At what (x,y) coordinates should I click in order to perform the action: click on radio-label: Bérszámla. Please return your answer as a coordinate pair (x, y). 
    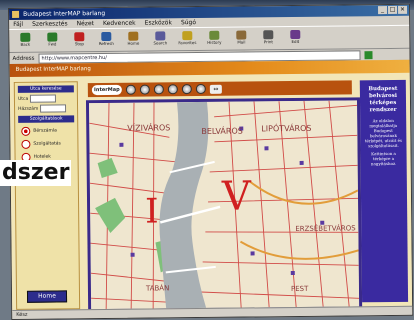
    Looking at the image, I should click on (45, 131).